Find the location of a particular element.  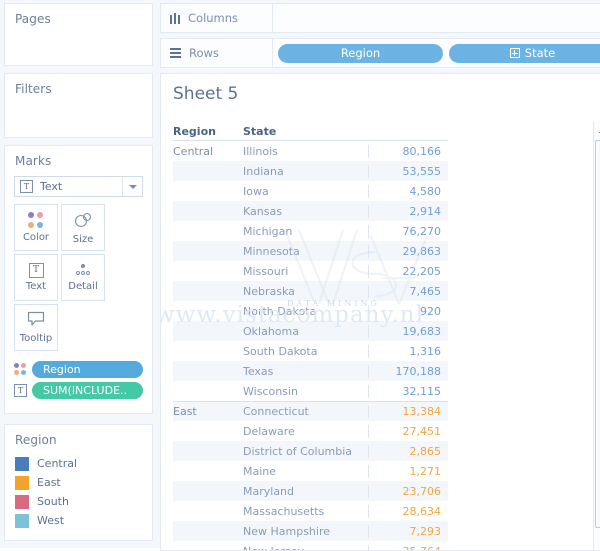

table-row: New Jersey35,764 is located at coordinates (310, 546).